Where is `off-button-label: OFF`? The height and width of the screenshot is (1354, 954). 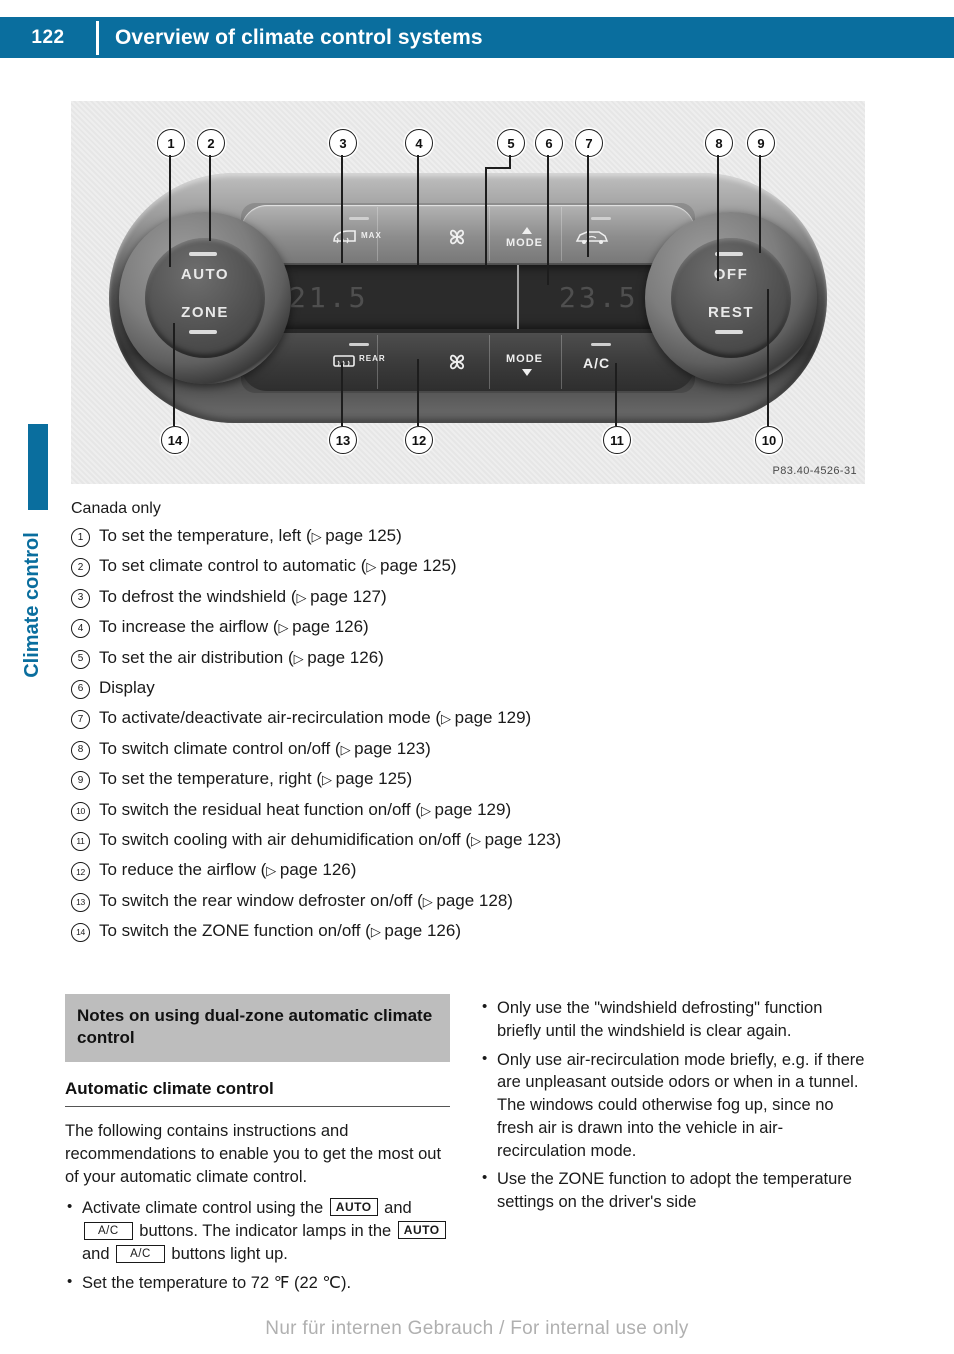
off-button-label: OFF is located at coordinates (731, 274).